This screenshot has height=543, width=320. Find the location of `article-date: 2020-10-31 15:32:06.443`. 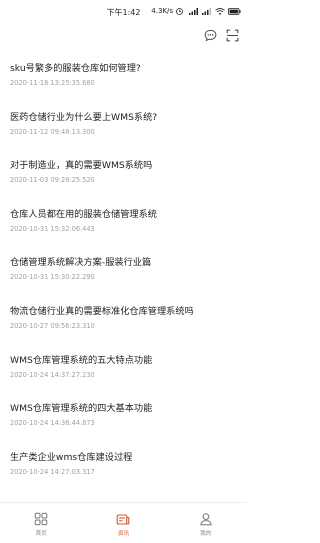

article-date: 2020-10-31 15:32:06.443 is located at coordinates (52, 228).